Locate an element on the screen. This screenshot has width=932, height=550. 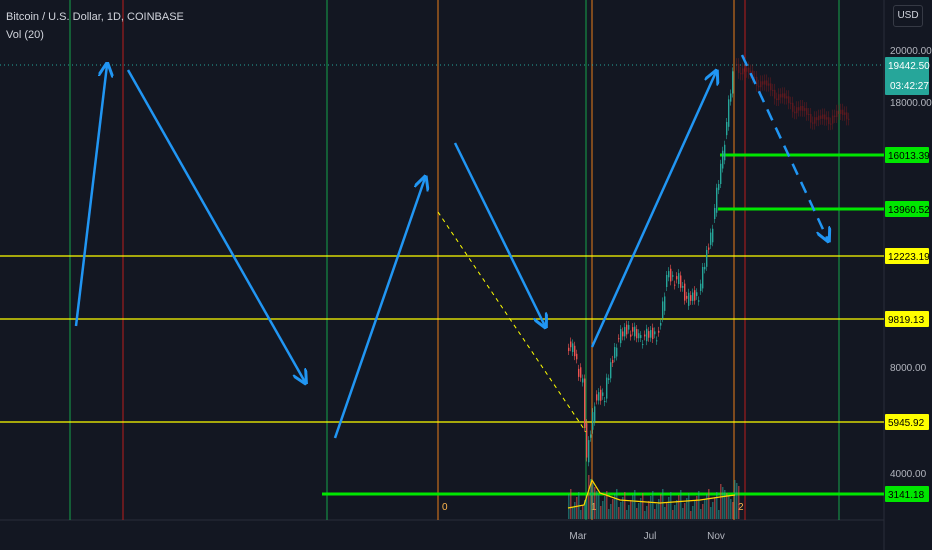
cycle-marker: 0 is located at coordinates (445, 507).